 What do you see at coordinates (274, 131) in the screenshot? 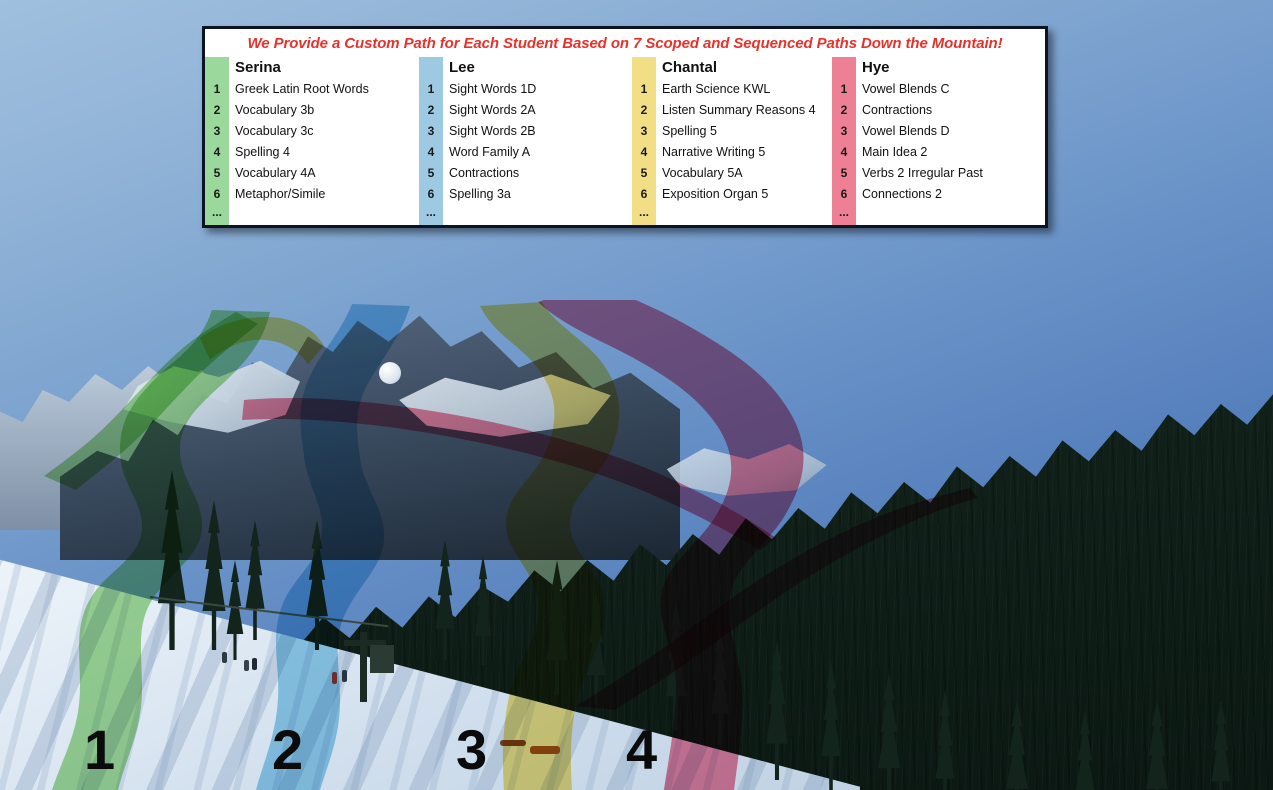
I see `path-item-label: Vocabulary 3c` at bounding box center [274, 131].